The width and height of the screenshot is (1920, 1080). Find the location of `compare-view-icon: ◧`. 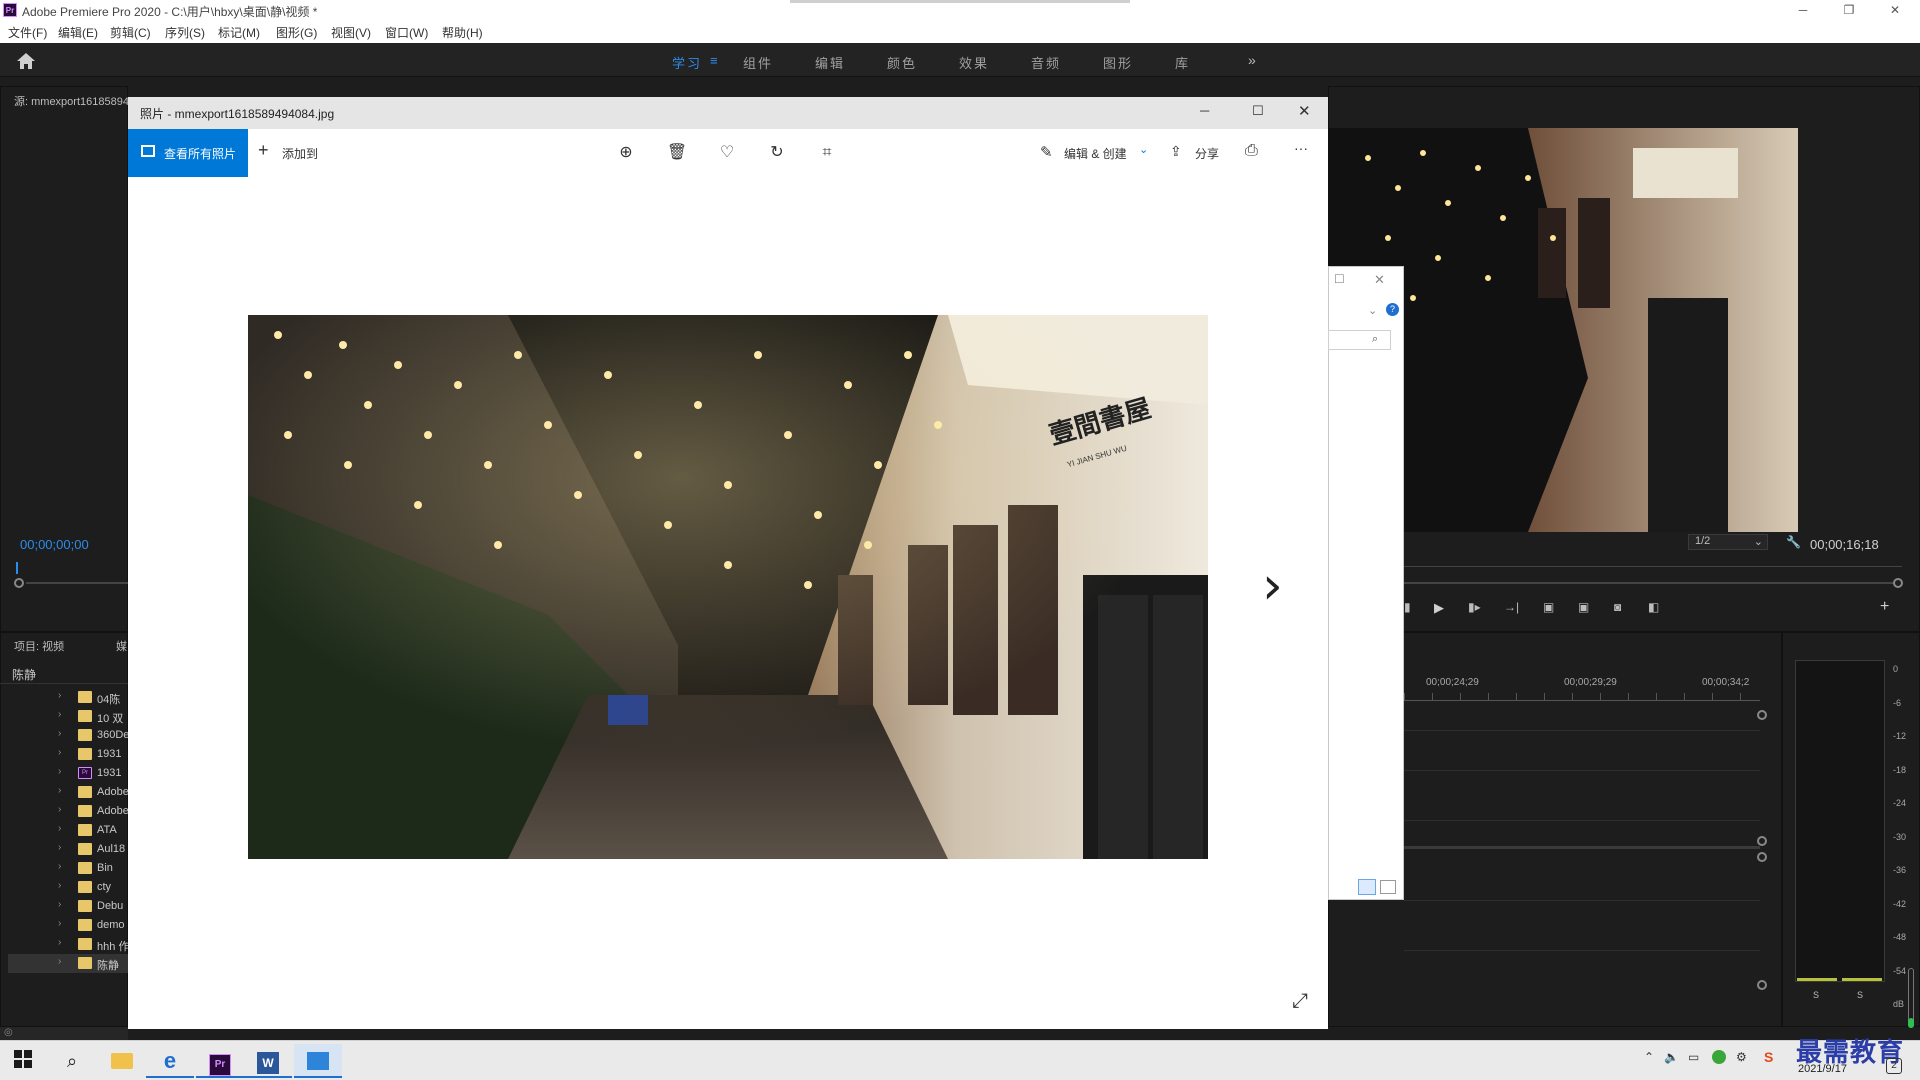

compare-view-icon: ◧ is located at coordinates (1653, 607).